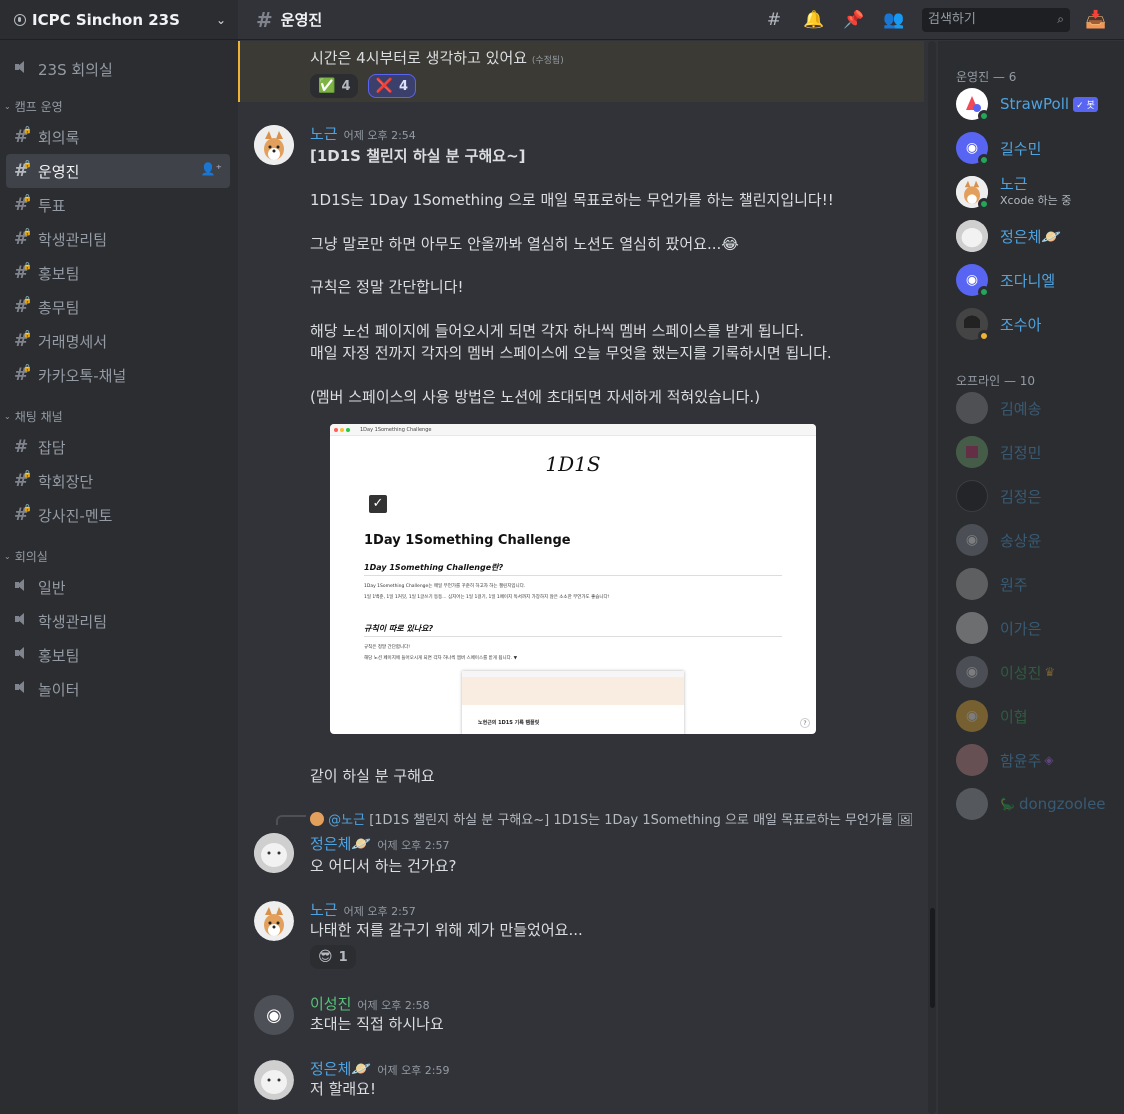 The height and width of the screenshot is (1114, 1124). I want to click on channel-student-mgmt: # 🔒 학생관리팀, so click(118, 239).